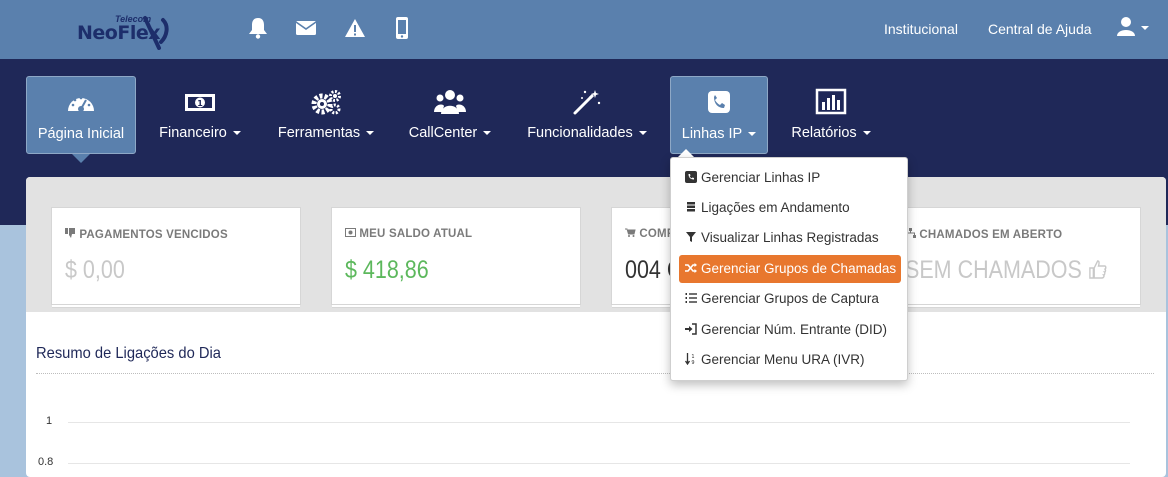 This screenshot has width=1168, height=477. I want to click on card-open-tickets: CHAMADOS EM ABERTO SEM CHAMADOS, so click(1016, 256).